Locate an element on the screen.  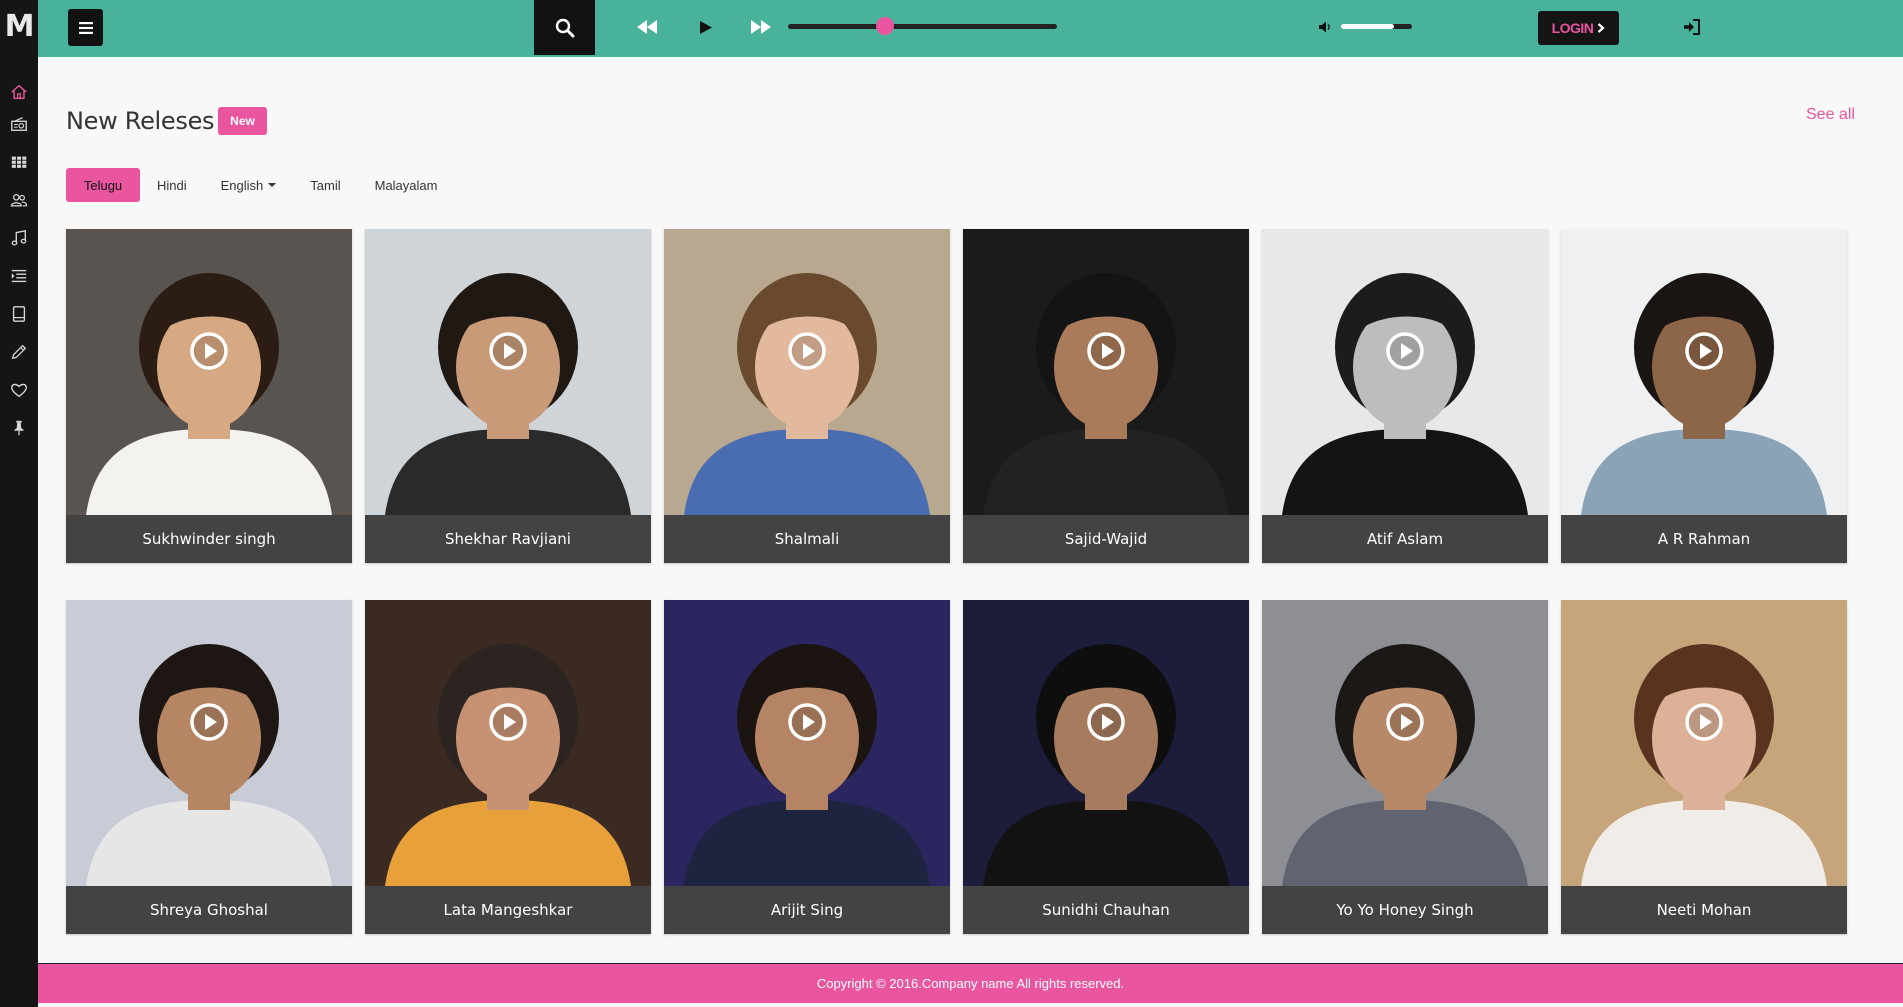
search-button is located at coordinates (564, 27).